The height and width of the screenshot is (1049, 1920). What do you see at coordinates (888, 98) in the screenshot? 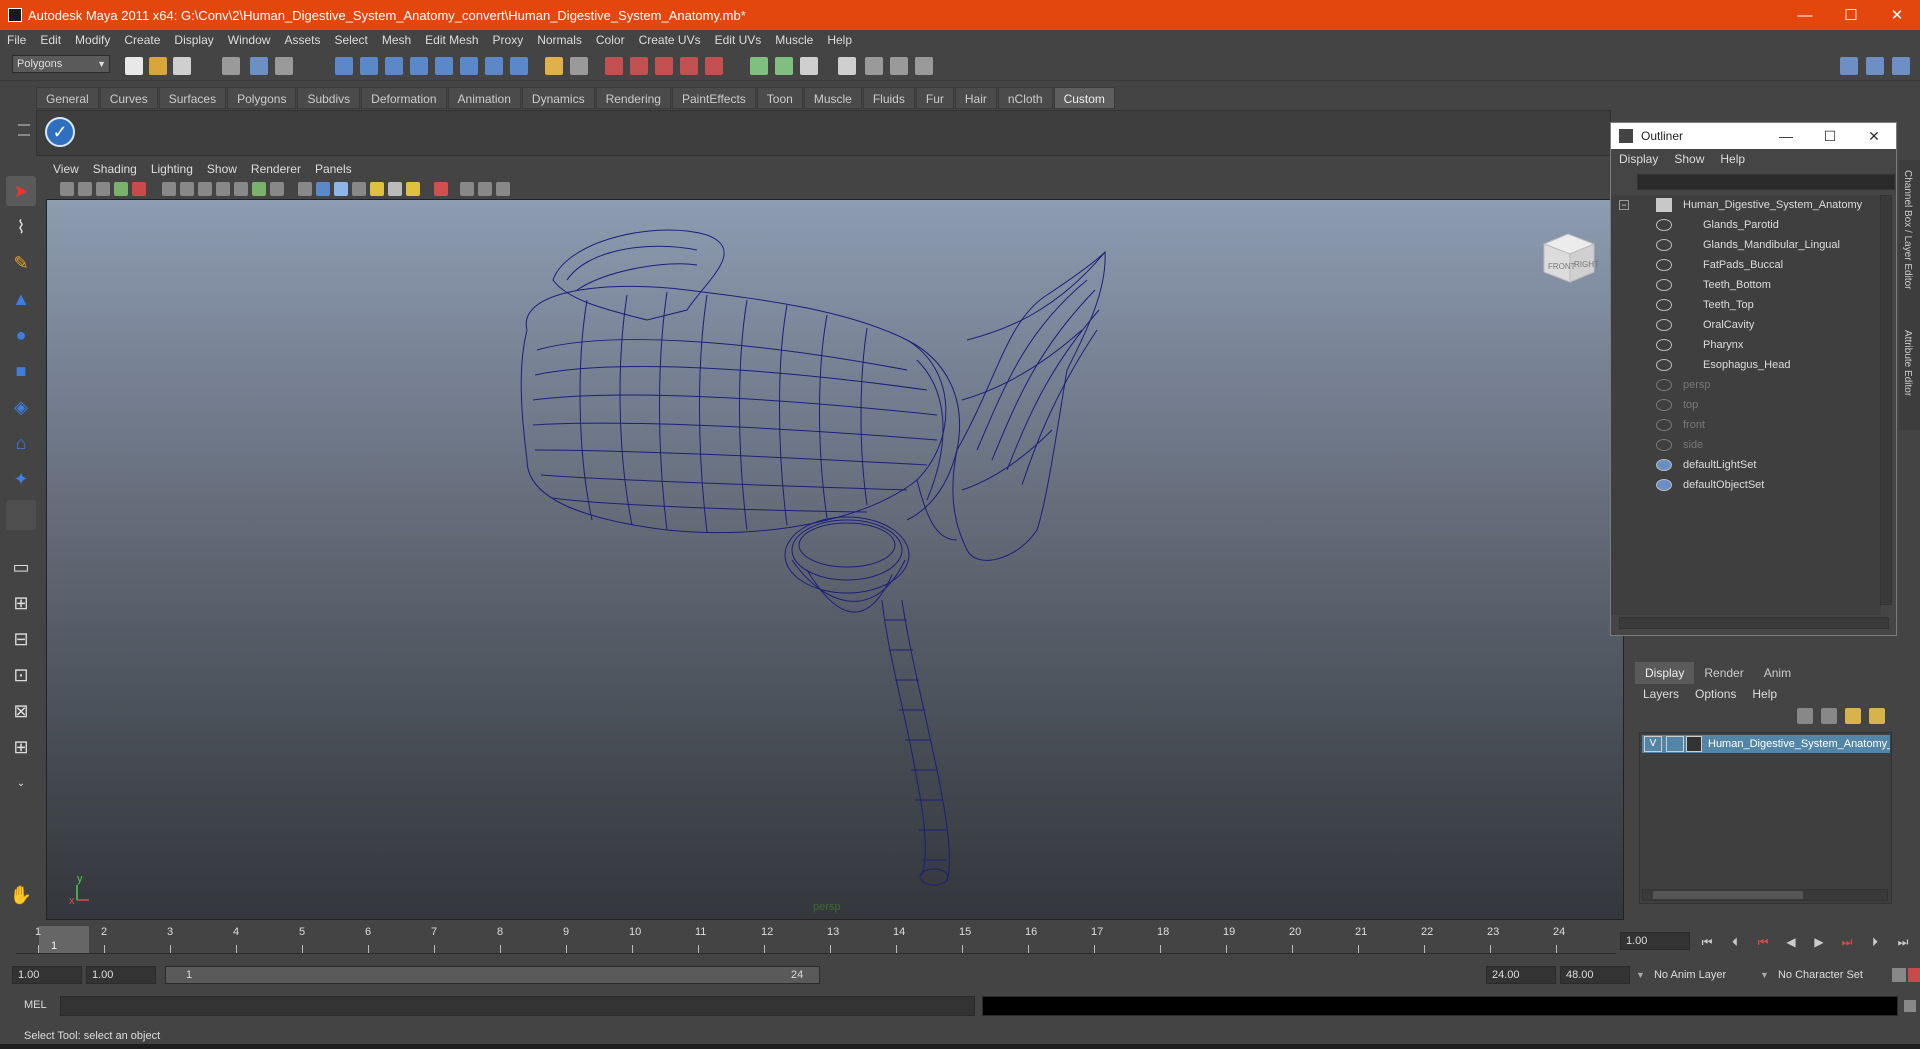
I see `tab-fluids: Fluids` at bounding box center [888, 98].